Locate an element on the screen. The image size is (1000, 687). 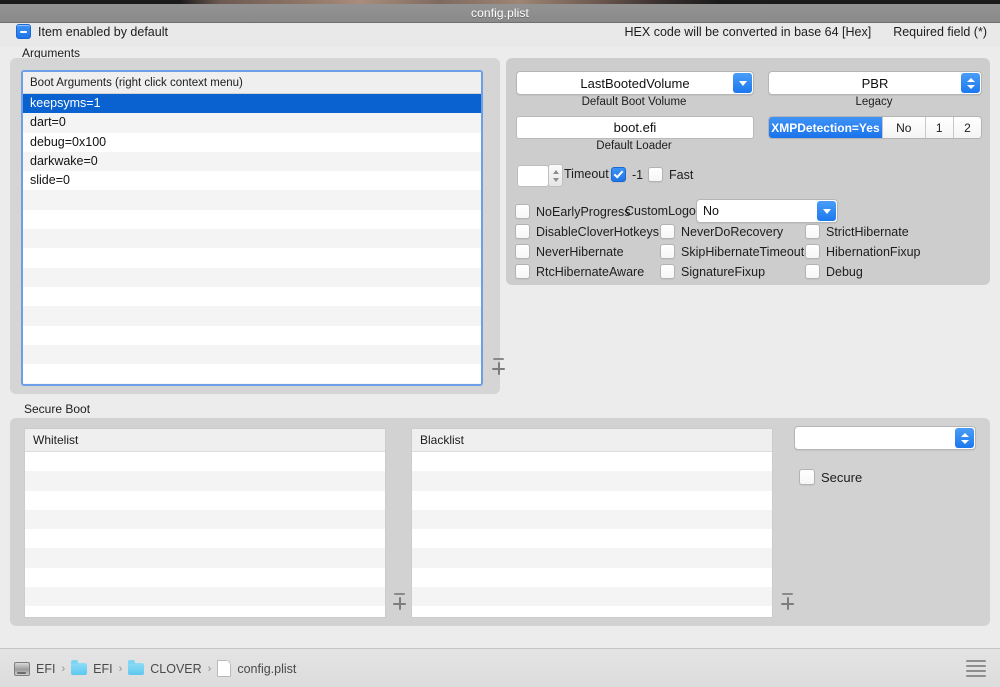
blacklist-add-remove-controls is located at coordinates (787, 601).